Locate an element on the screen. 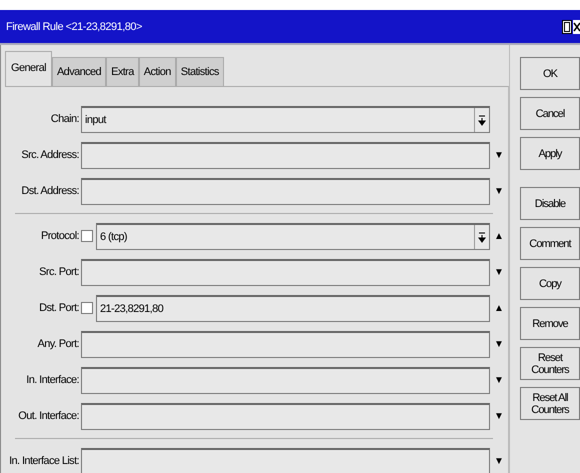  field-label: Any. Port: is located at coordinates (58, 344).